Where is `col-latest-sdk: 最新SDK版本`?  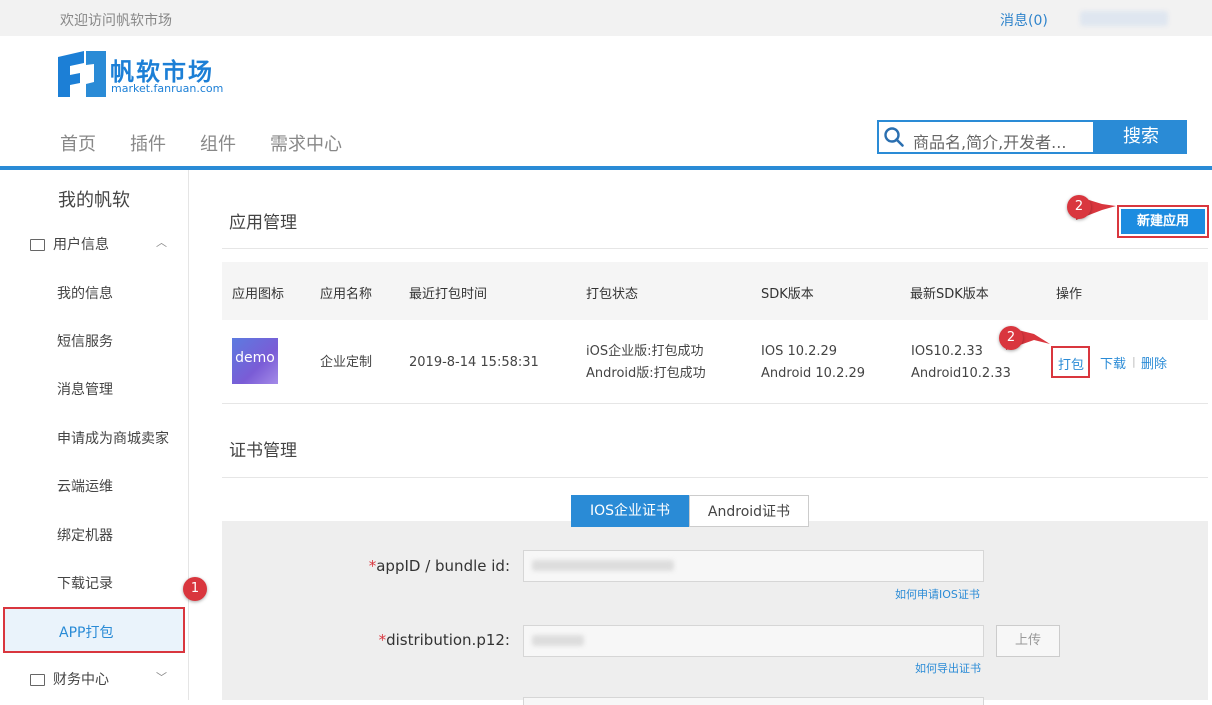
col-latest-sdk: 最新SDK版本 is located at coordinates (949, 294).